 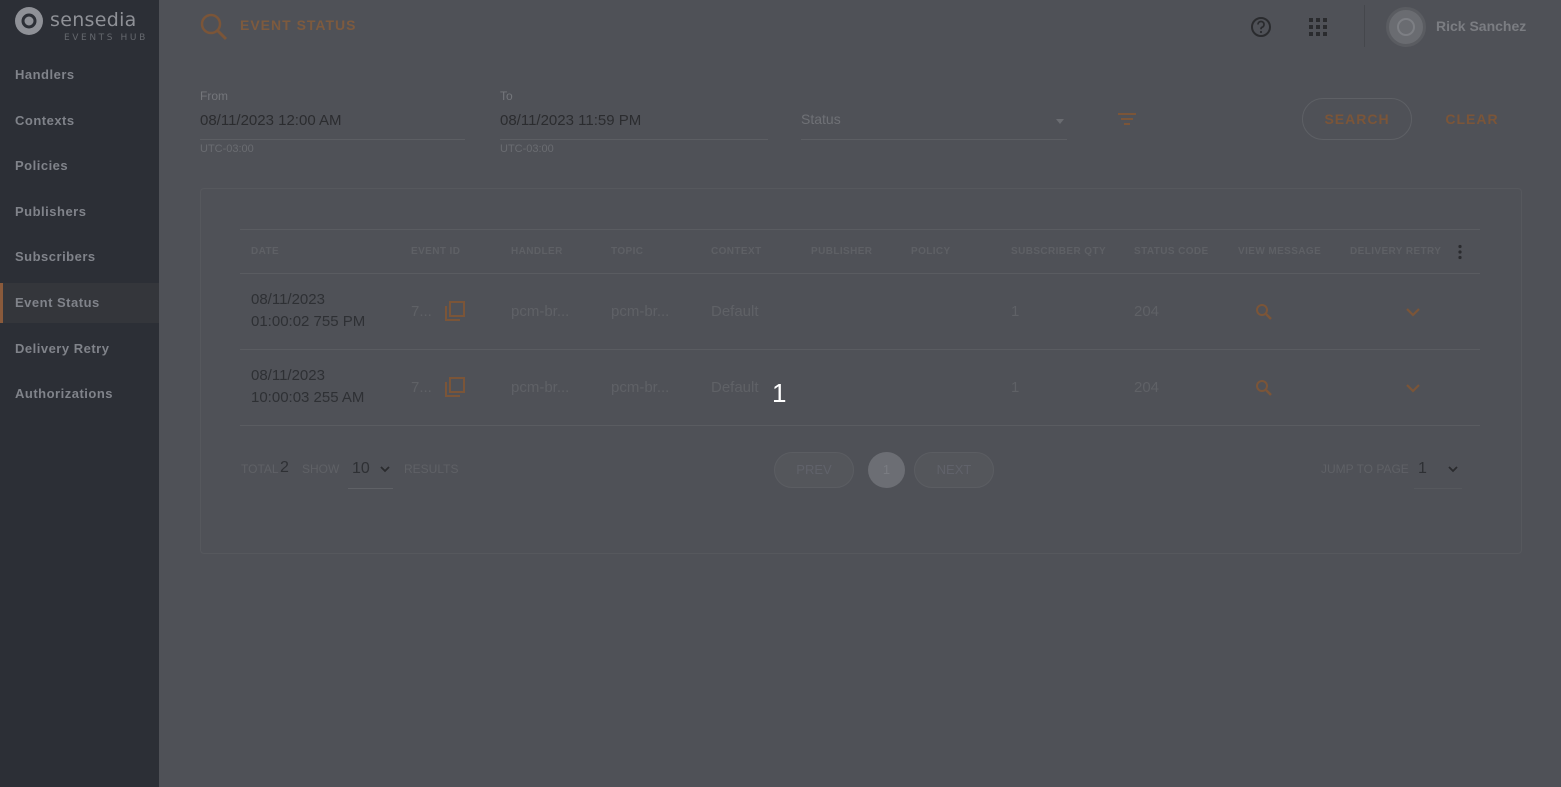 I want to click on filter-icon, so click(x=1127, y=119).